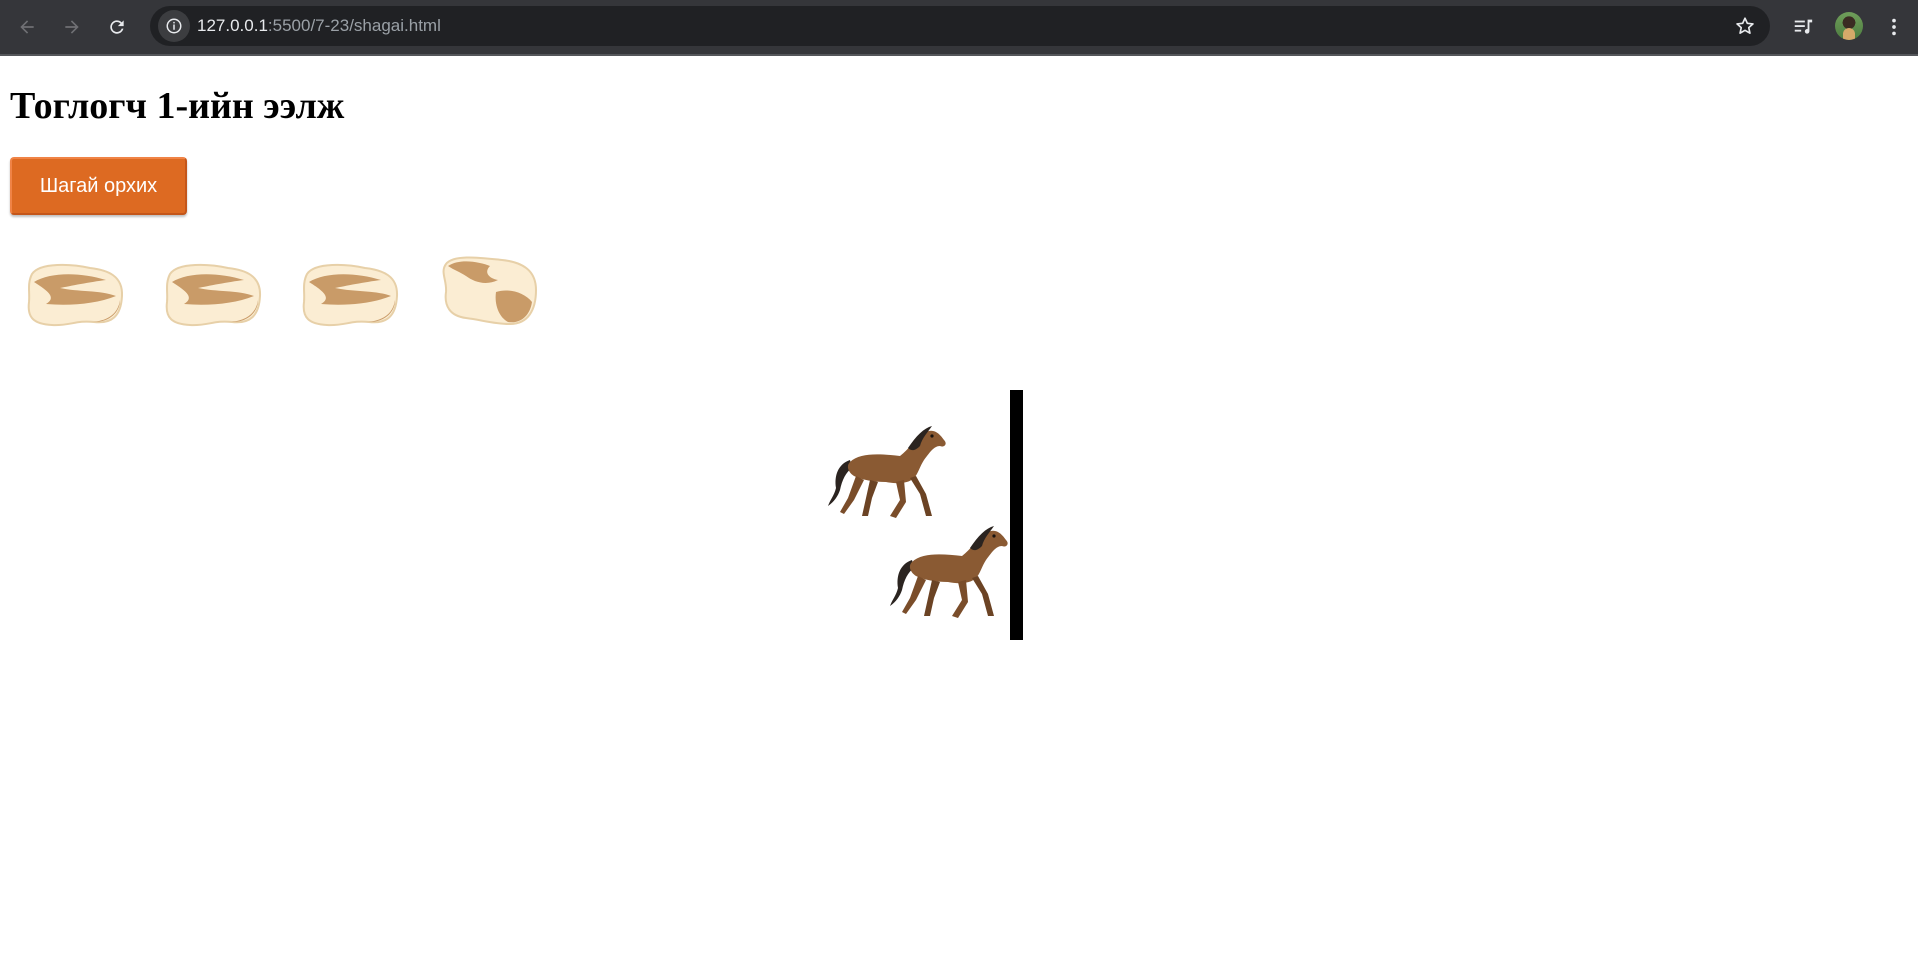 Image resolution: width=1918 pixels, height=953 pixels. I want to click on profile-avatar, so click(1849, 26).